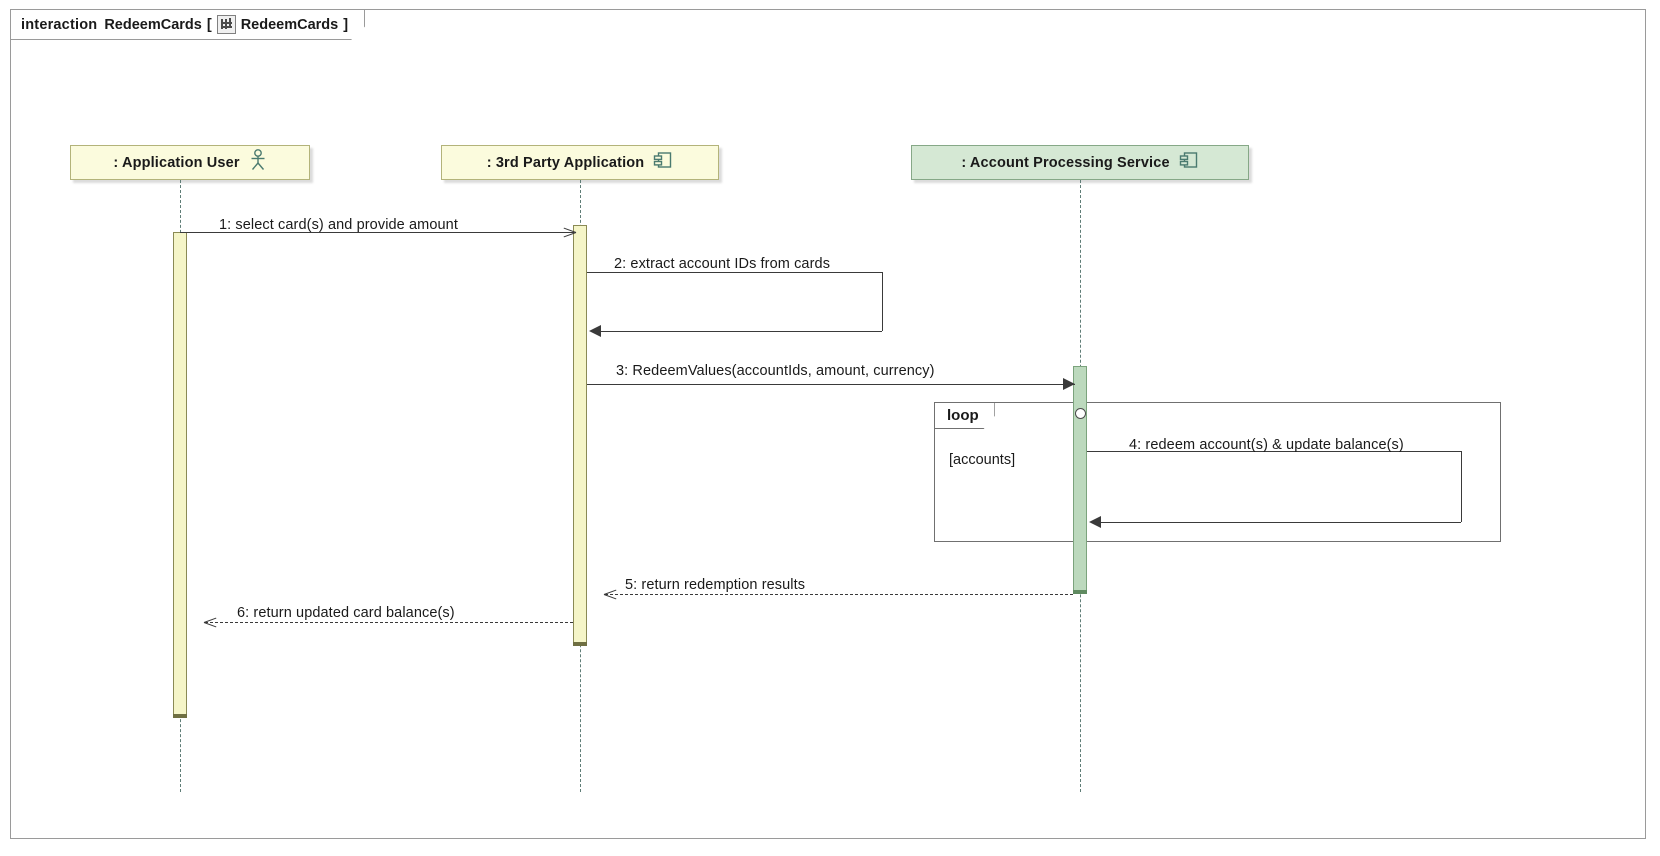  I want to click on frame-diagram-name: RedeemCards, so click(289, 24).